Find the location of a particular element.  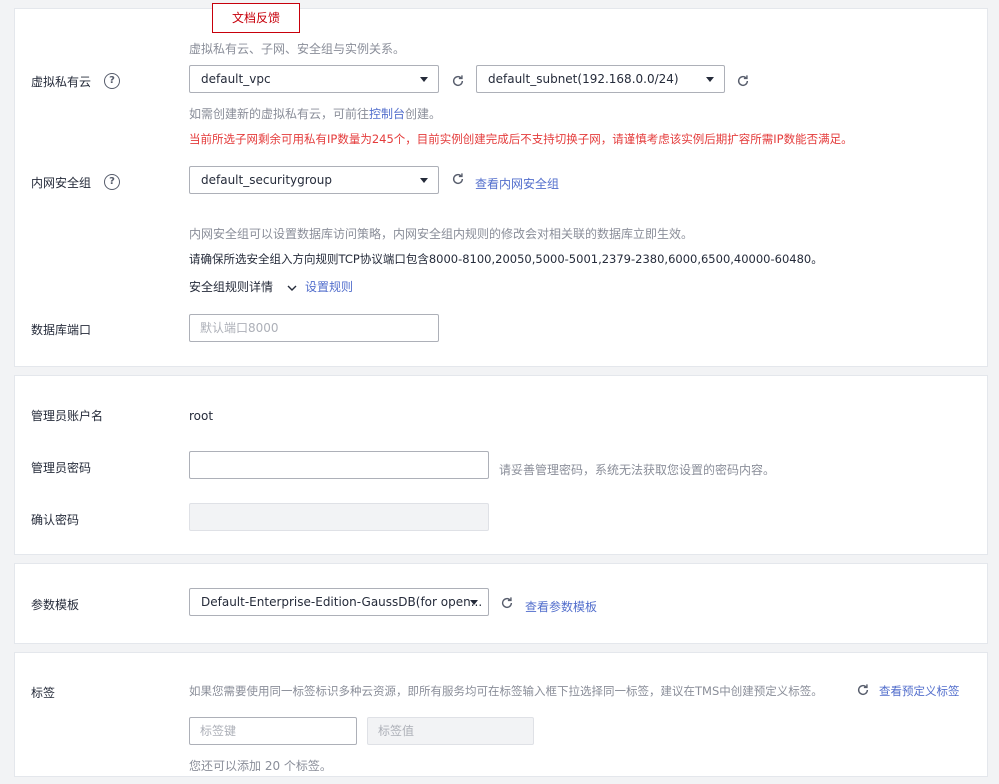

security-group-help-icon: ? is located at coordinates (112, 182).